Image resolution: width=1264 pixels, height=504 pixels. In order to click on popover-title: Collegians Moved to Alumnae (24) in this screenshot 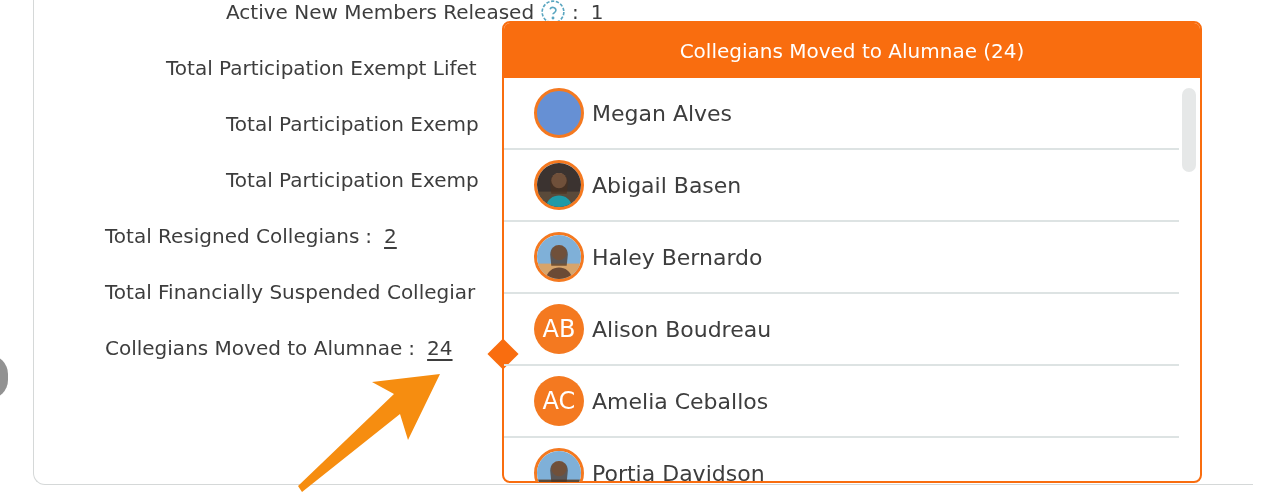, I will do `click(852, 51)`.